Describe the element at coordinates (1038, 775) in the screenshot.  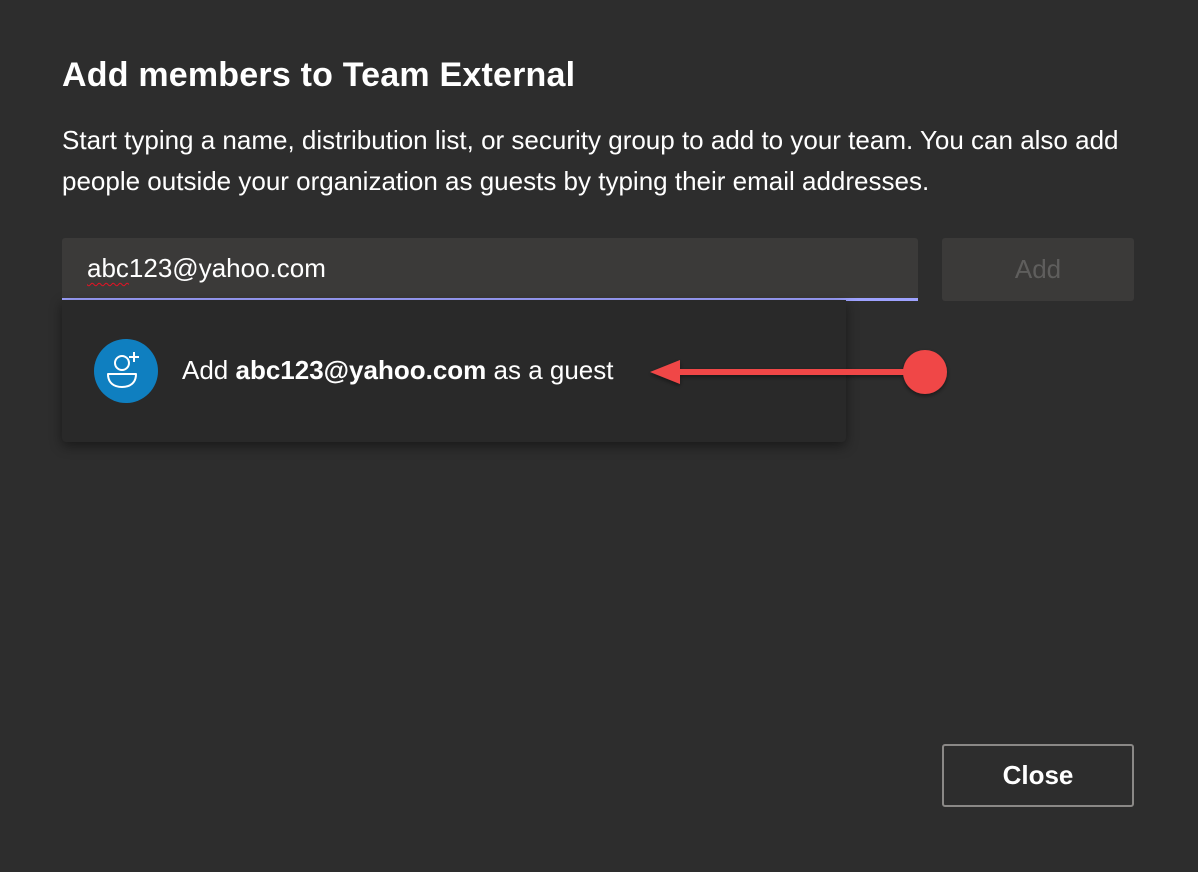
I see `close-button: Close` at that location.